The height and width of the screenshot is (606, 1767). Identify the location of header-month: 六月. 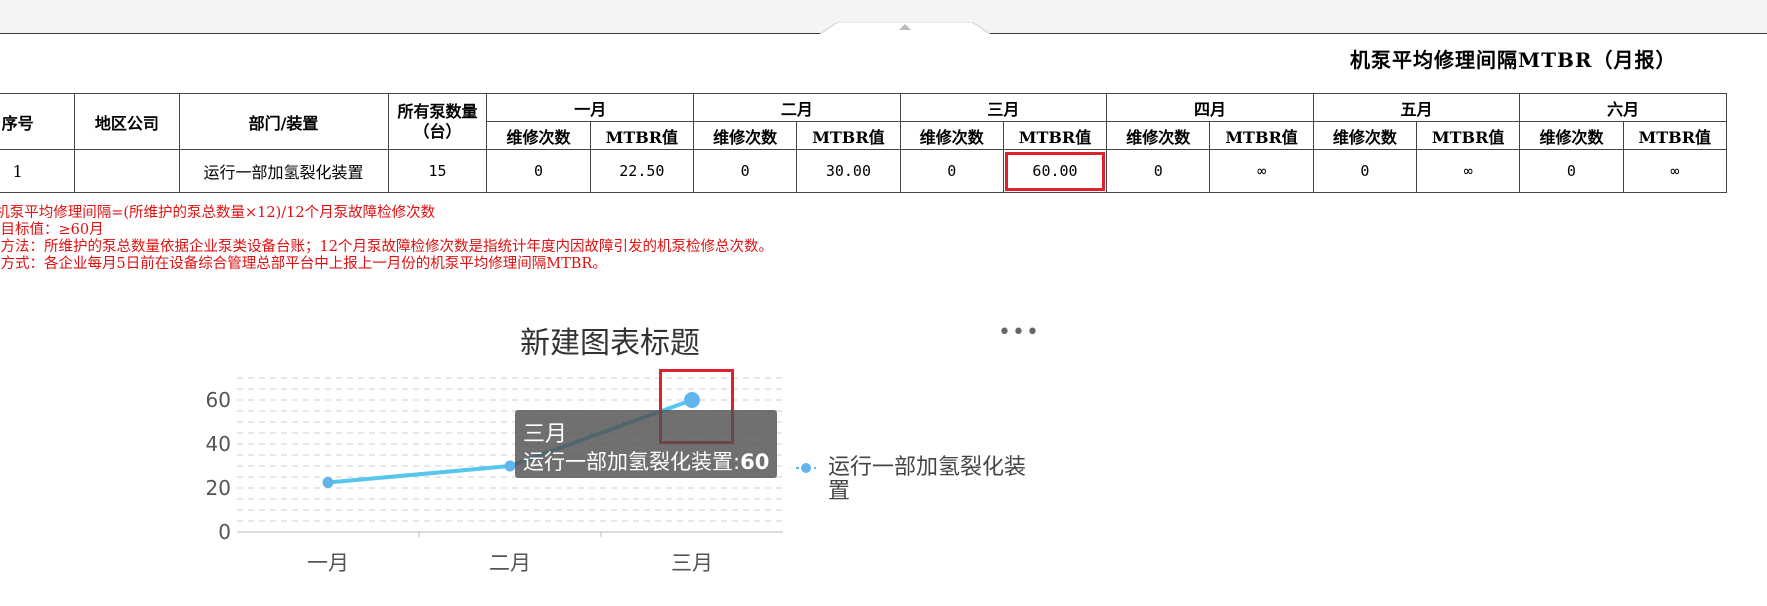
(1623, 107).